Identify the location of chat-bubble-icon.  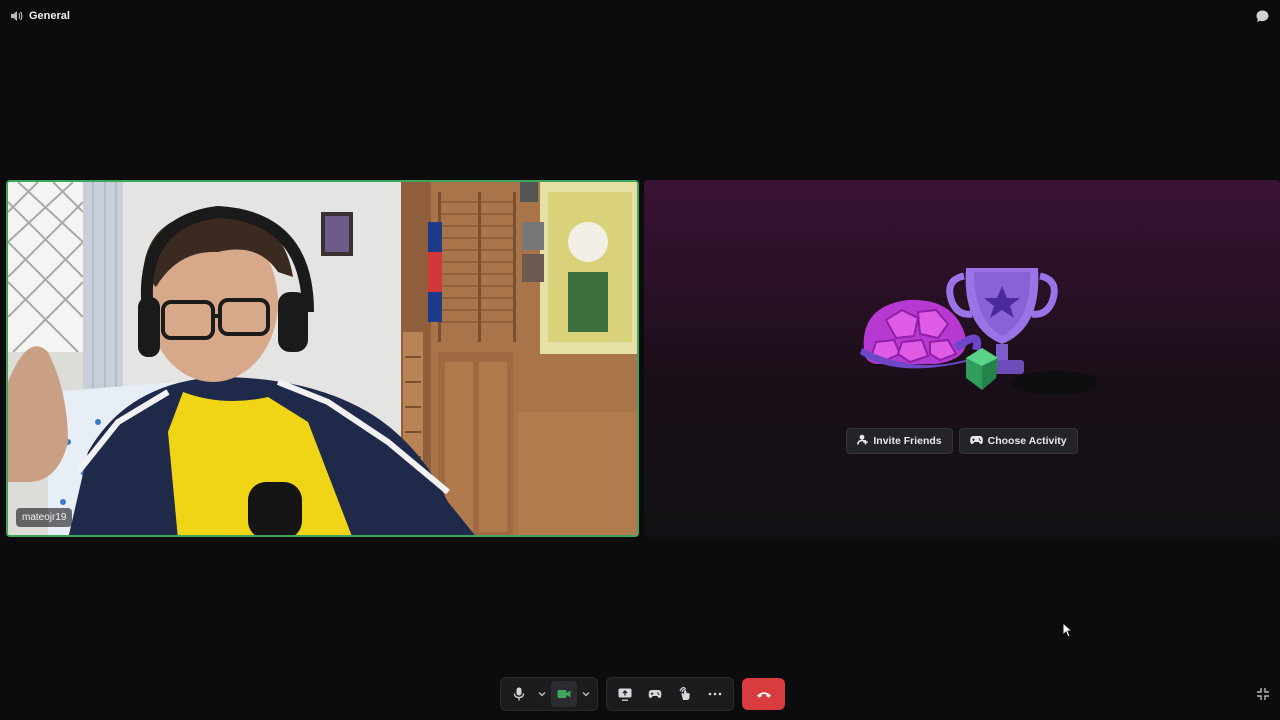
(1262, 16).